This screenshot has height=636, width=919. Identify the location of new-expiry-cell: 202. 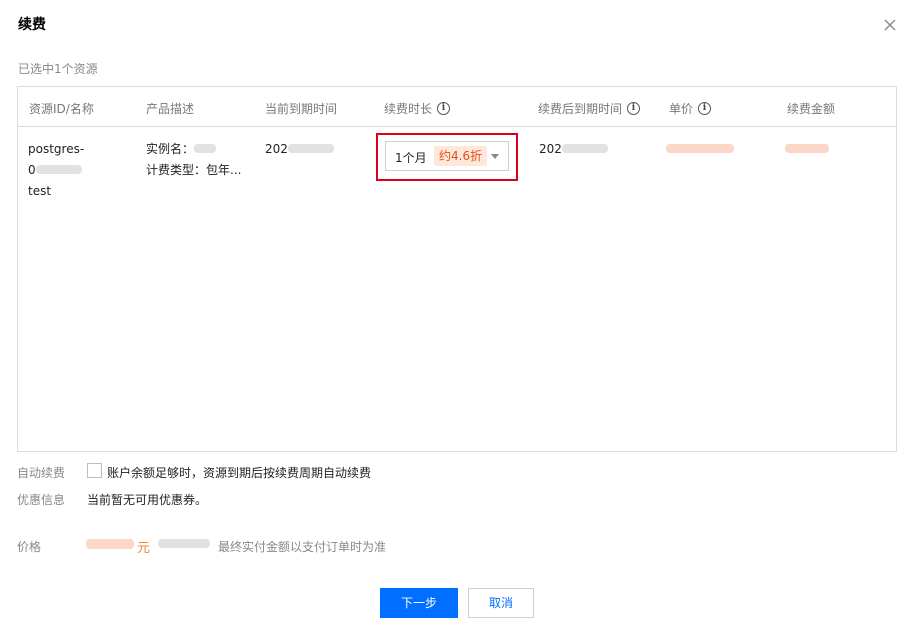
(573, 149).